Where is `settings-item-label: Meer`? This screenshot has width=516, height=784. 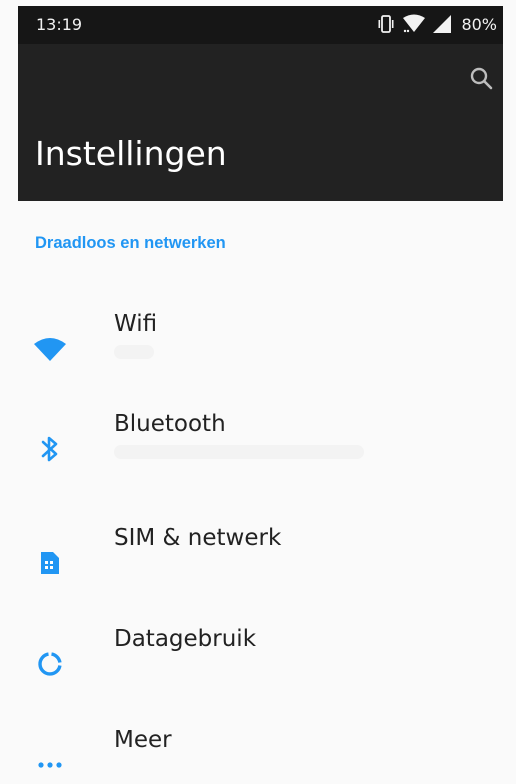
settings-item-label: Meer is located at coordinates (143, 740).